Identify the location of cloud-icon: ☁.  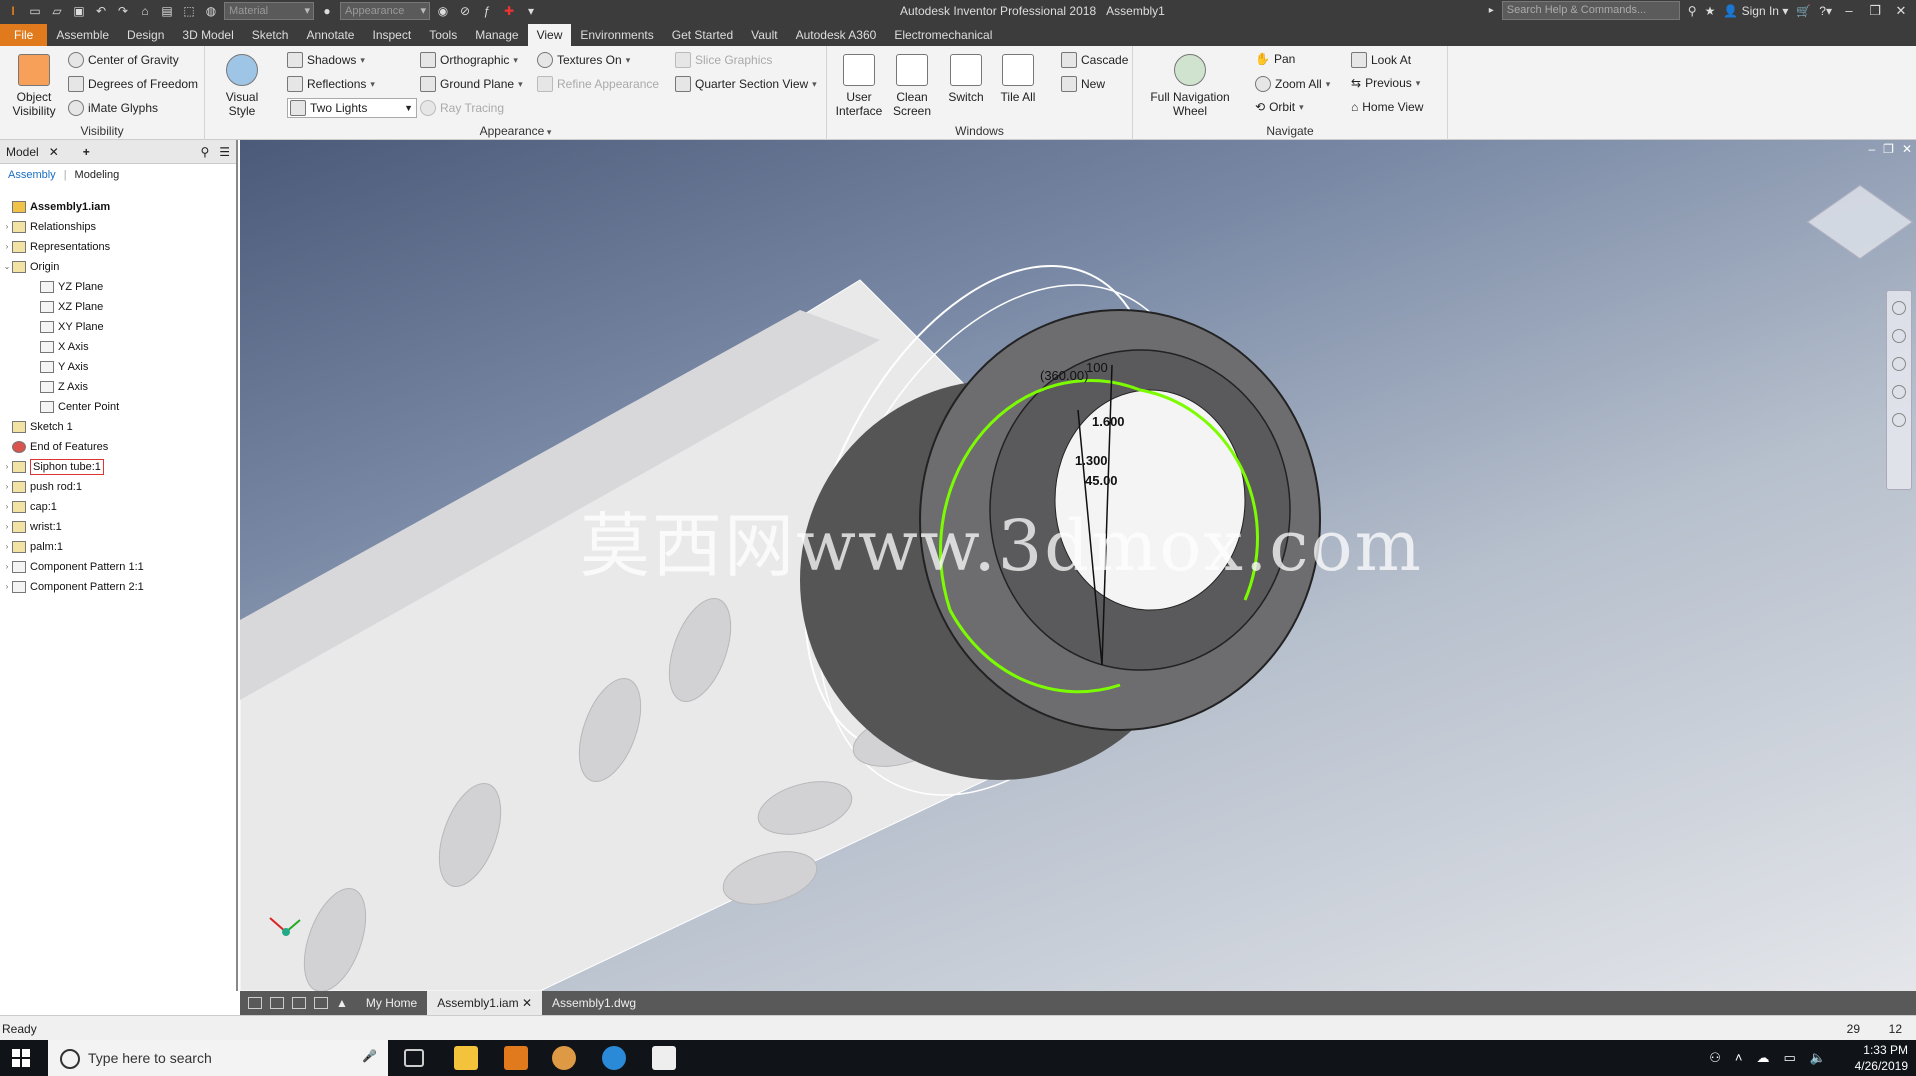
(1763, 1058).